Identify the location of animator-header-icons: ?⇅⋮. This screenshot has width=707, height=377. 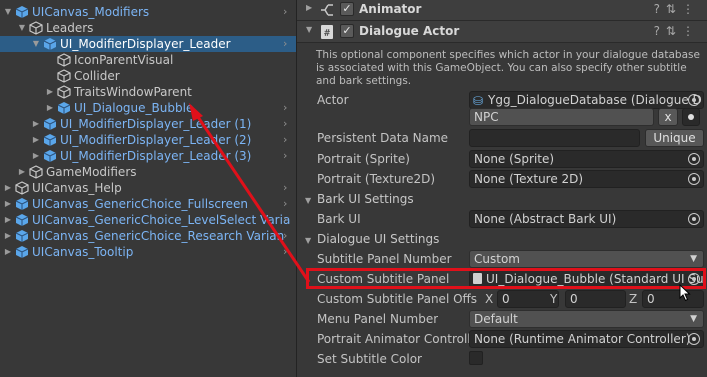
(677, 9).